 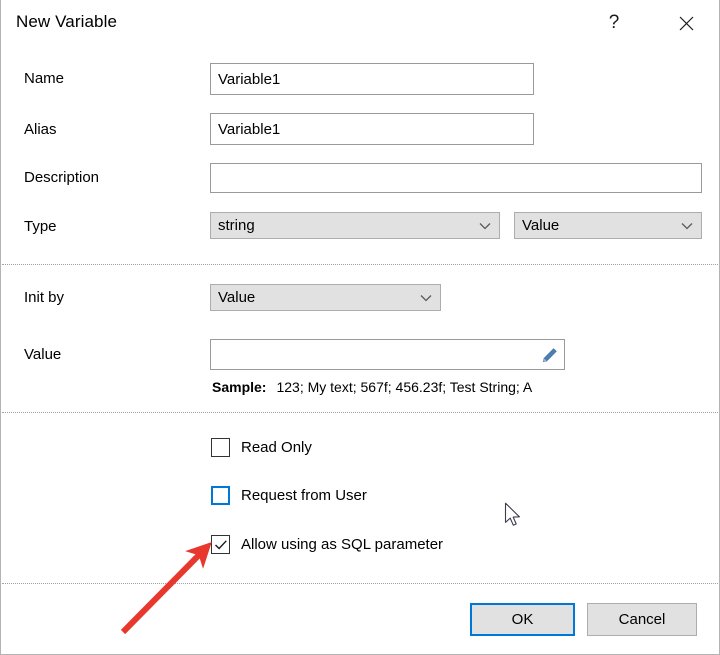 What do you see at coordinates (43, 354) in the screenshot?
I see `value-label: Value` at bounding box center [43, 354].